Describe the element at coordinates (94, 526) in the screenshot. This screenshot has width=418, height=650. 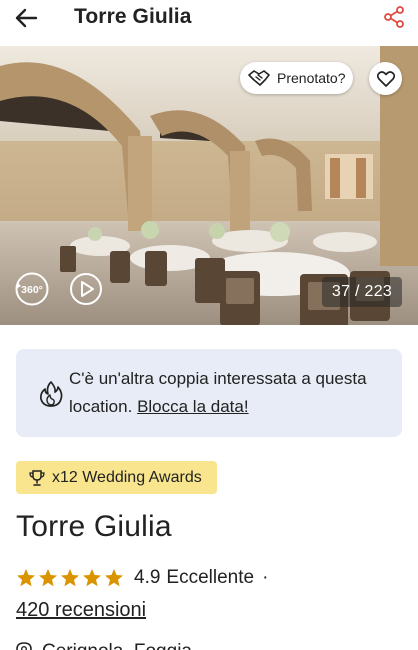
I see `venue-name: Torre Giulia` at that location.